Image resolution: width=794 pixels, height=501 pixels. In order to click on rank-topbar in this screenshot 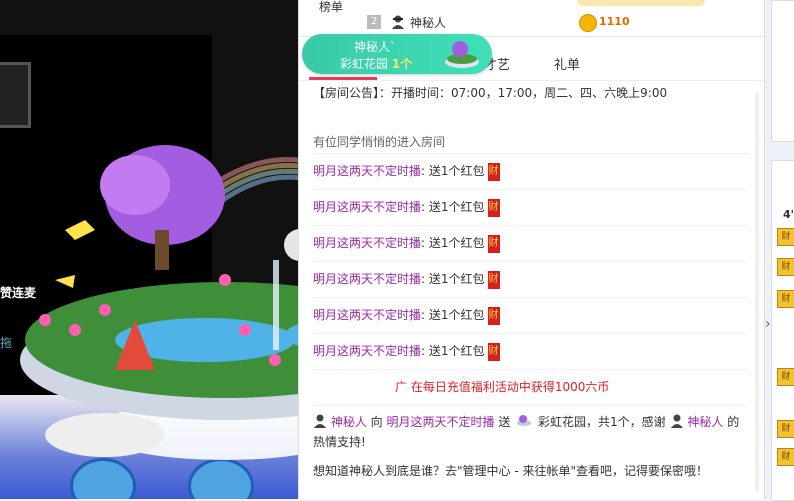, I will do `click(641, 3)`.